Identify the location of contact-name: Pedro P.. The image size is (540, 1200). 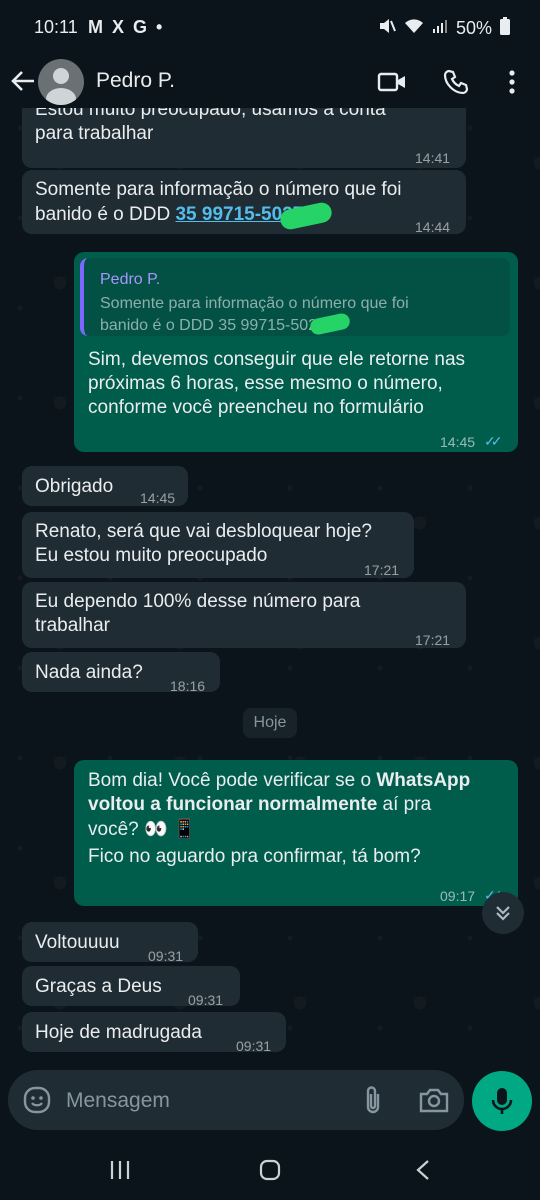
(135, 81).